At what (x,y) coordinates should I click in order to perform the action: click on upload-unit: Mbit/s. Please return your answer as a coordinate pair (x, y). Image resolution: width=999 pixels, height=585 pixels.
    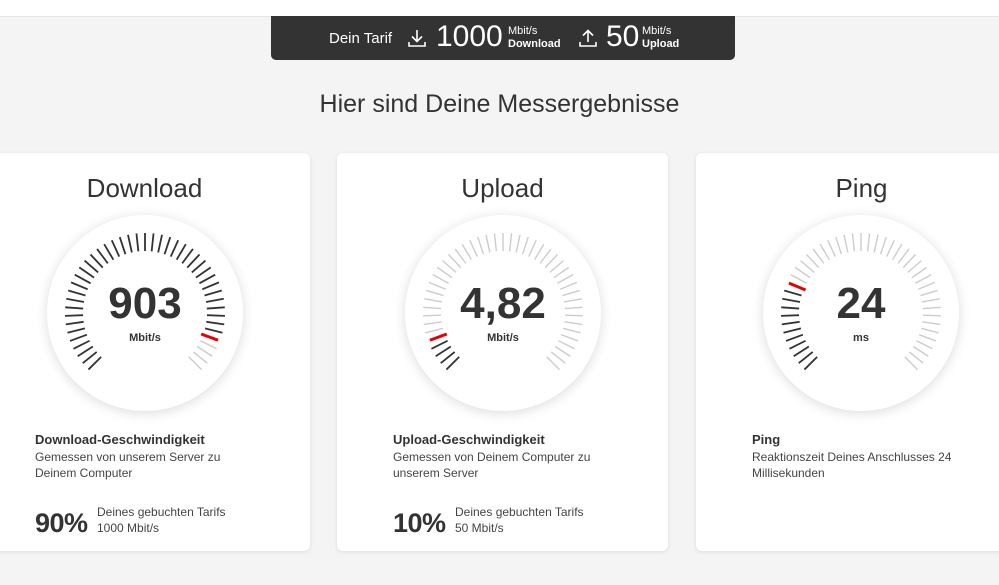
    Looking at the image, I should click on (503, 338).